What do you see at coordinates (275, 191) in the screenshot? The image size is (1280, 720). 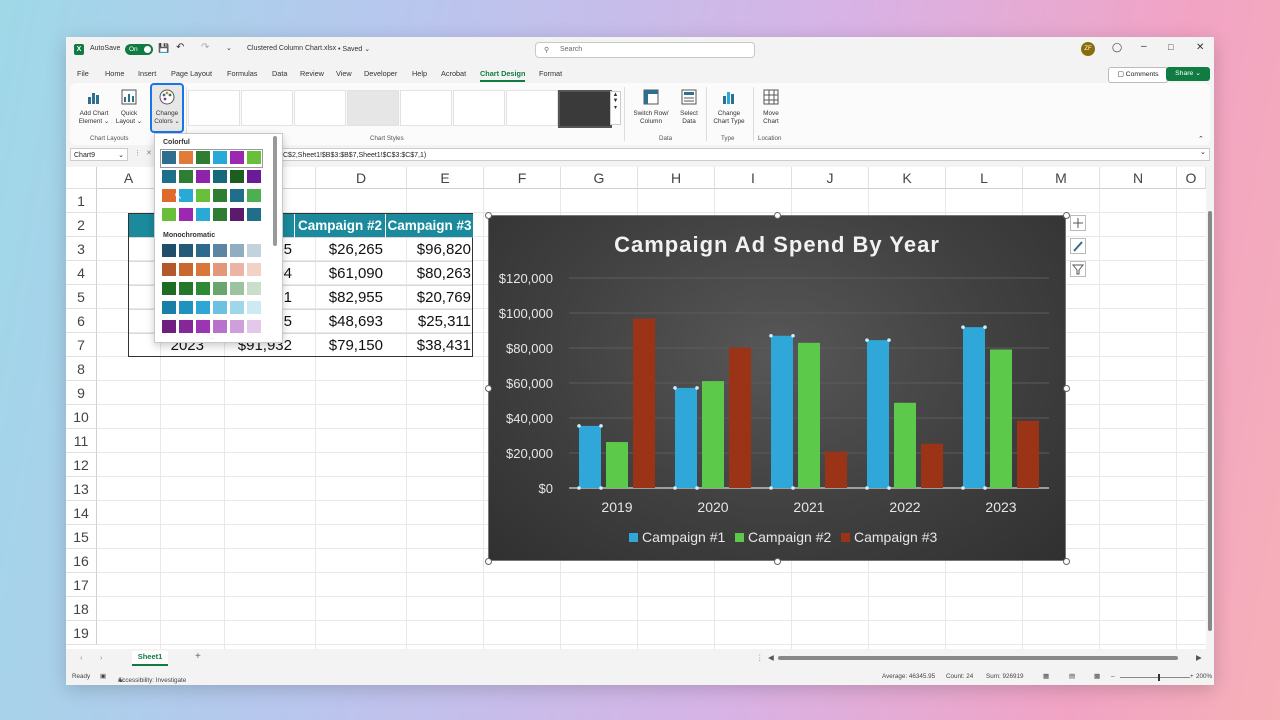 I see `dropdown-scroll-thumb` at bounding box center [275, 191].